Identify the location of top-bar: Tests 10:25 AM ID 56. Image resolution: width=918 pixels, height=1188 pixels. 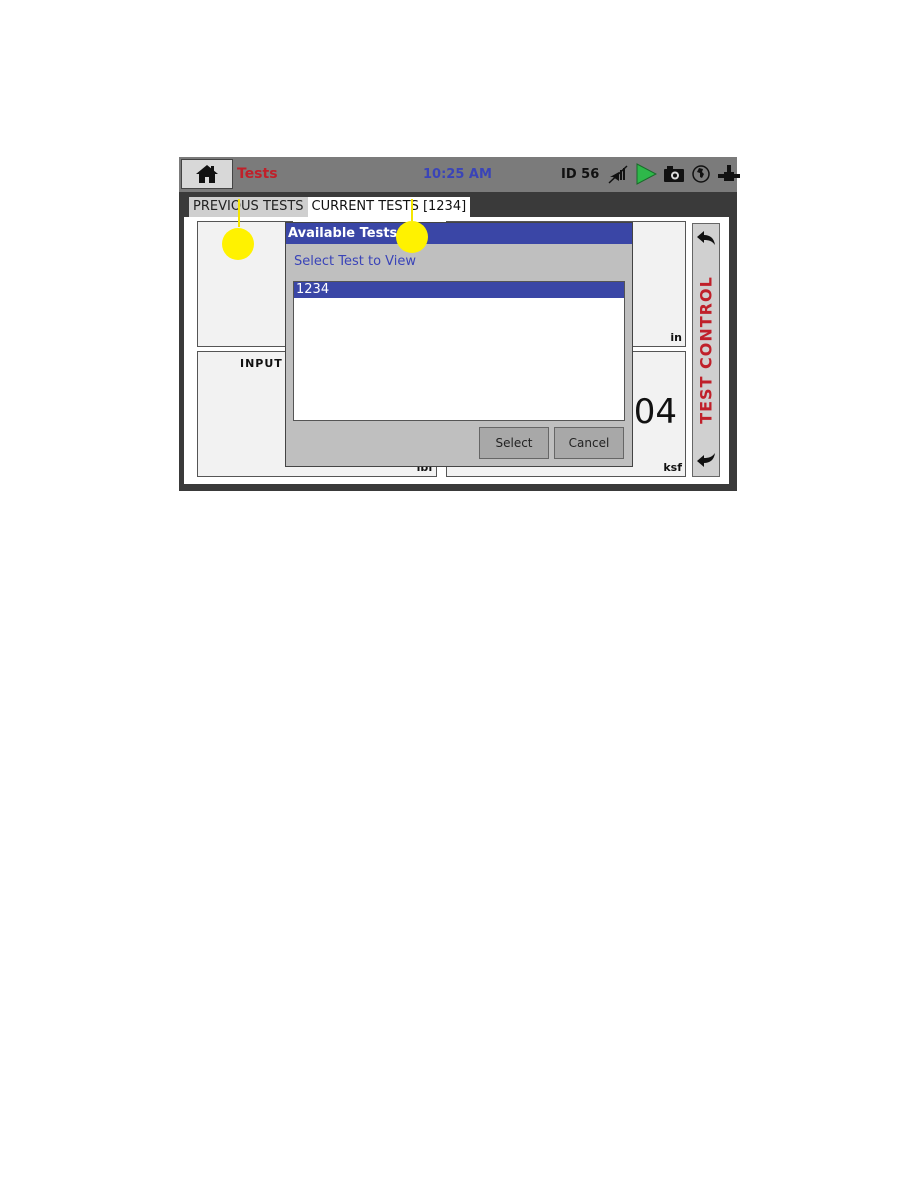
(459, 174).